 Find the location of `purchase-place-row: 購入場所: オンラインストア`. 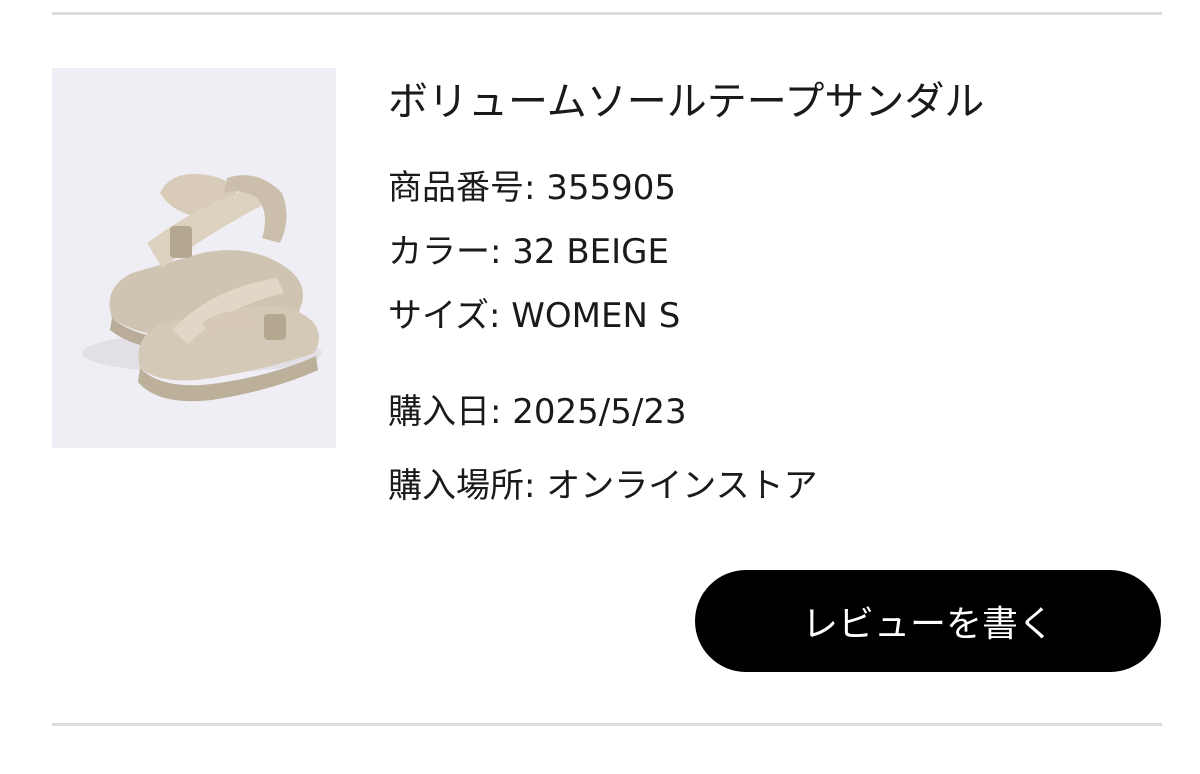

purchase-place-row: 購入場所: オンラインストア is located at coordinates (603, 486).